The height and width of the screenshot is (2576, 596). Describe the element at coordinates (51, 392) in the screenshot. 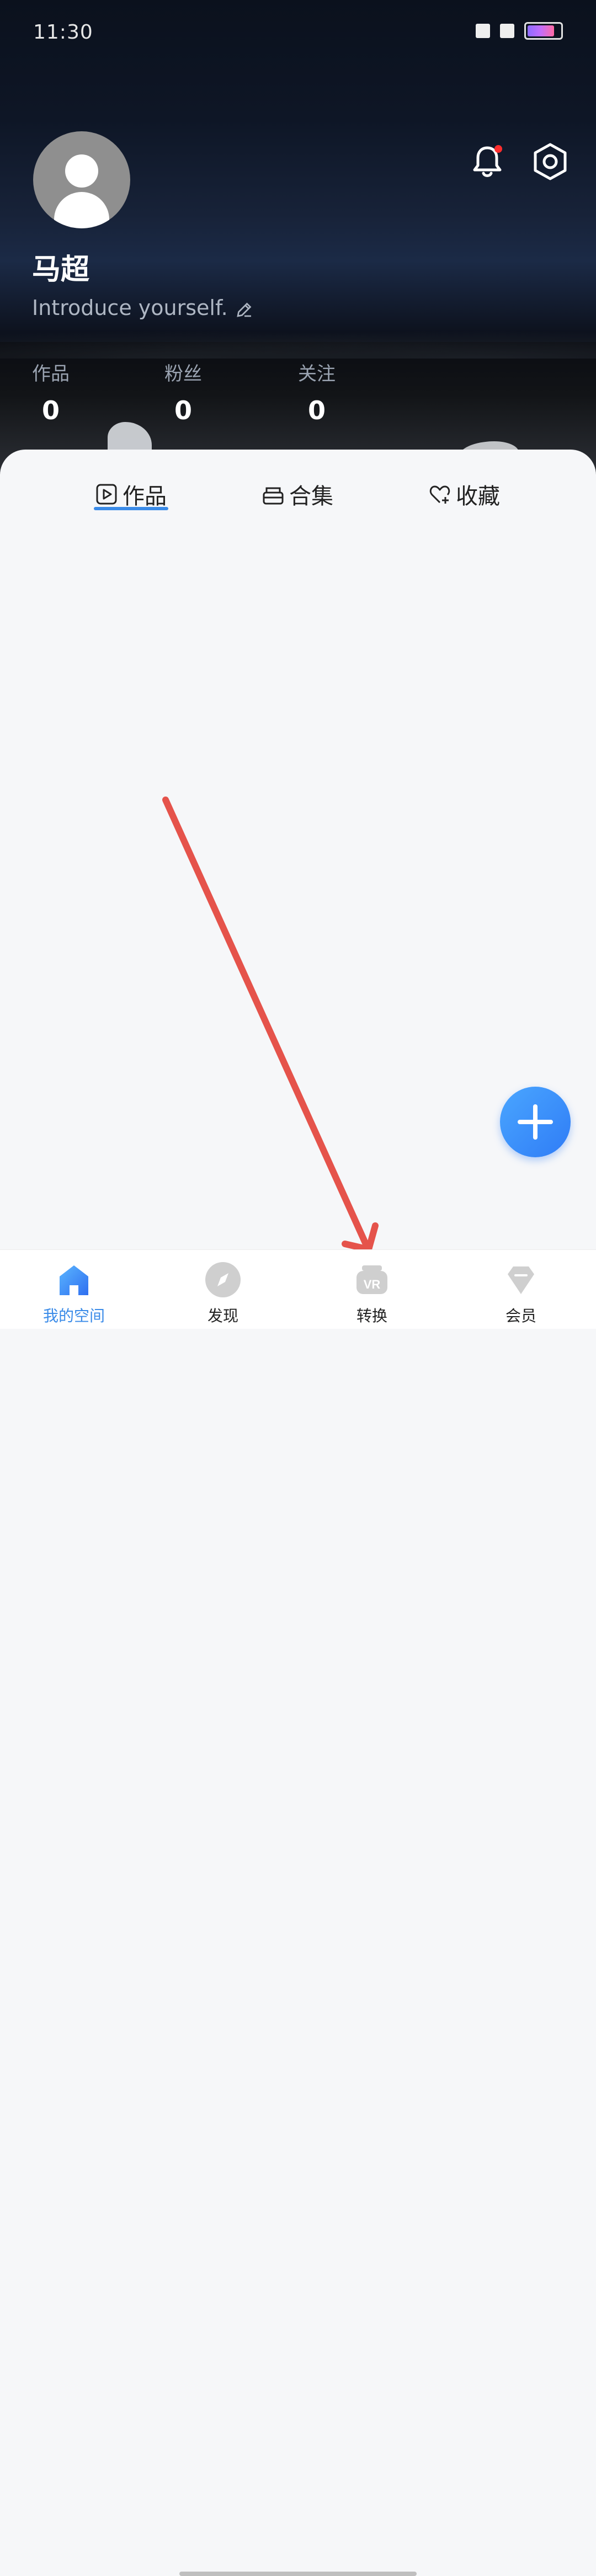

I see `stat-works: 作品 0` at that location.